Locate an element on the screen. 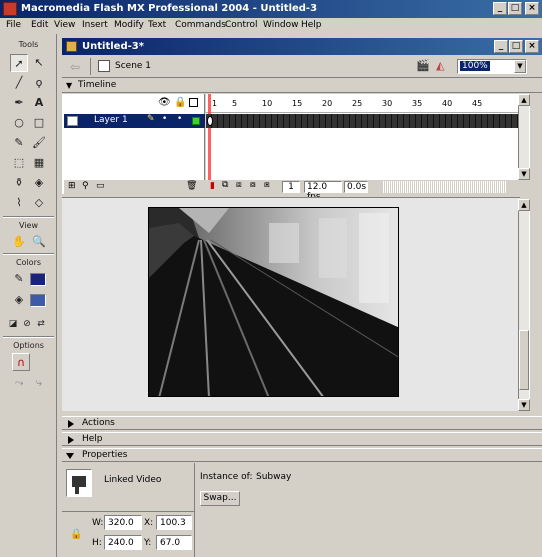 Image resolution: width=542 pixels, height=557 pixels. menu-window: Window is located at coordinates (281, 25).